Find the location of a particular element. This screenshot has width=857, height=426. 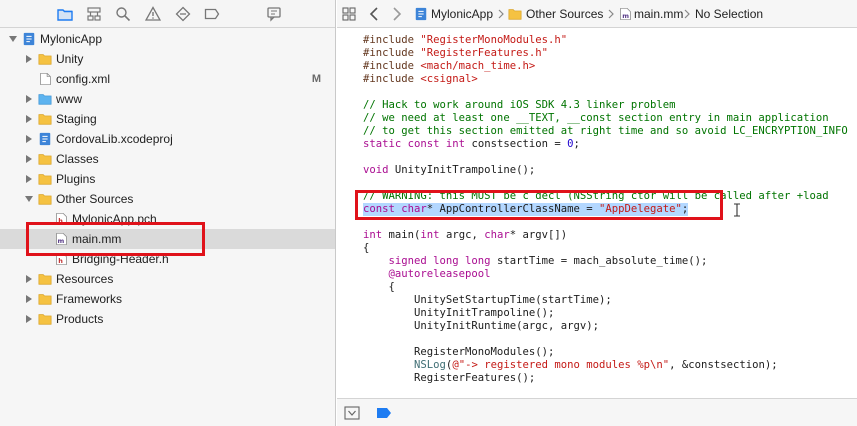

code-token: constsection = is located at coordinates (516, 144).